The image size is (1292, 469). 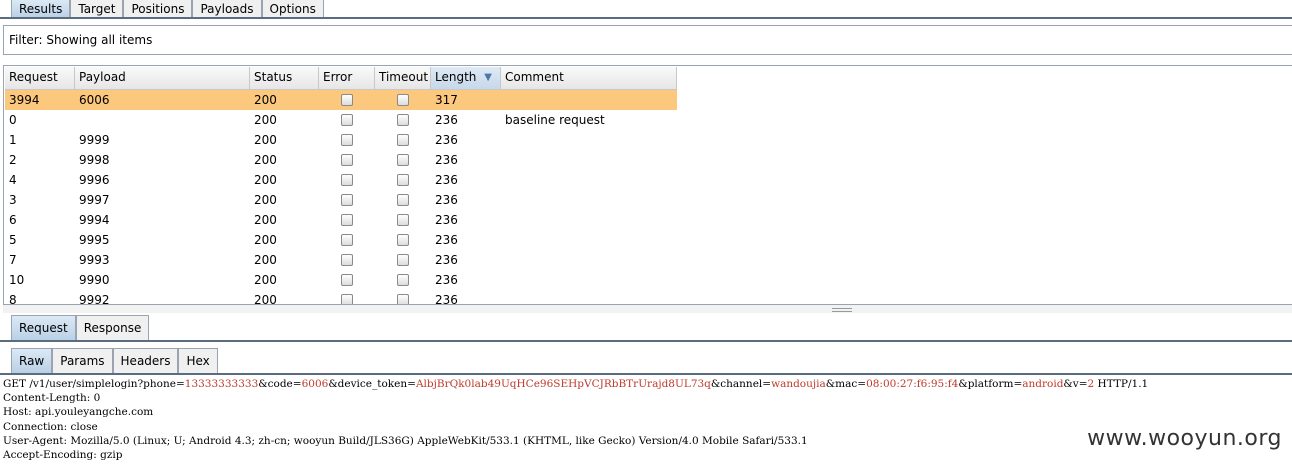 What do you see at coordinates (798, 384) in the screenshot?
I see `param-value: wandoujia` at bounding box center [798, 384].